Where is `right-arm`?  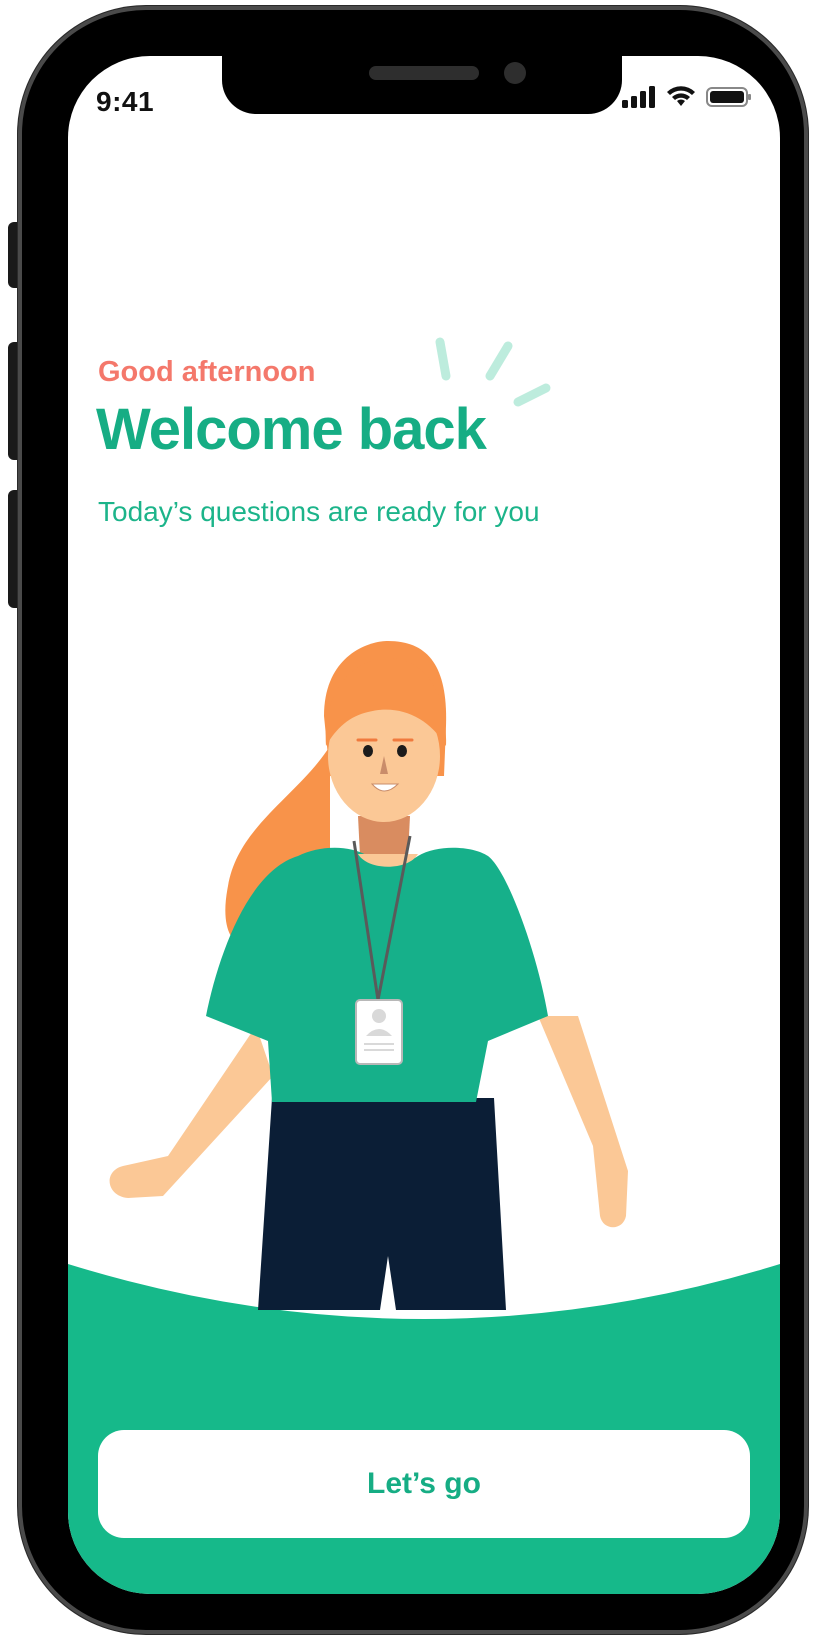
right-arm is located at coordinates (583, 1122).